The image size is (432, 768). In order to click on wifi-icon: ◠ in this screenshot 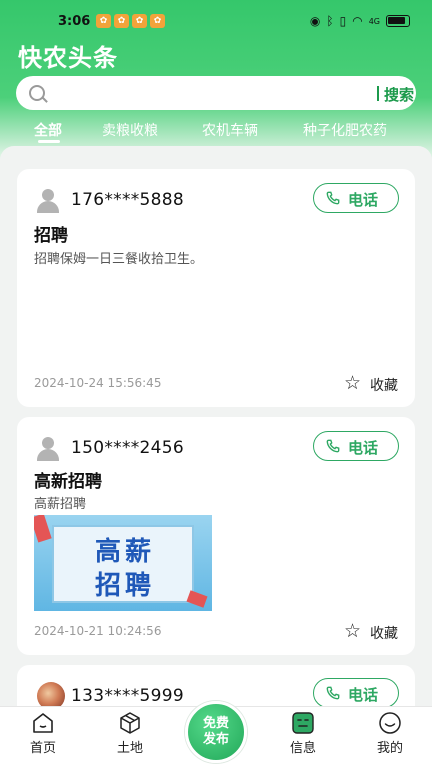, I will do `click(357, 21)`.